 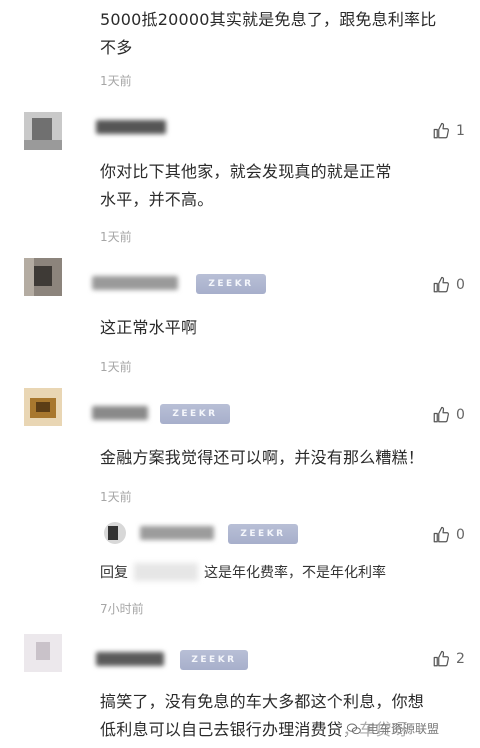 What do you see at coordinates (295, 573) in the screenshot?
I see `reply-content: 这是年化费率，不是年化利率` at bounding box center [295, 573].